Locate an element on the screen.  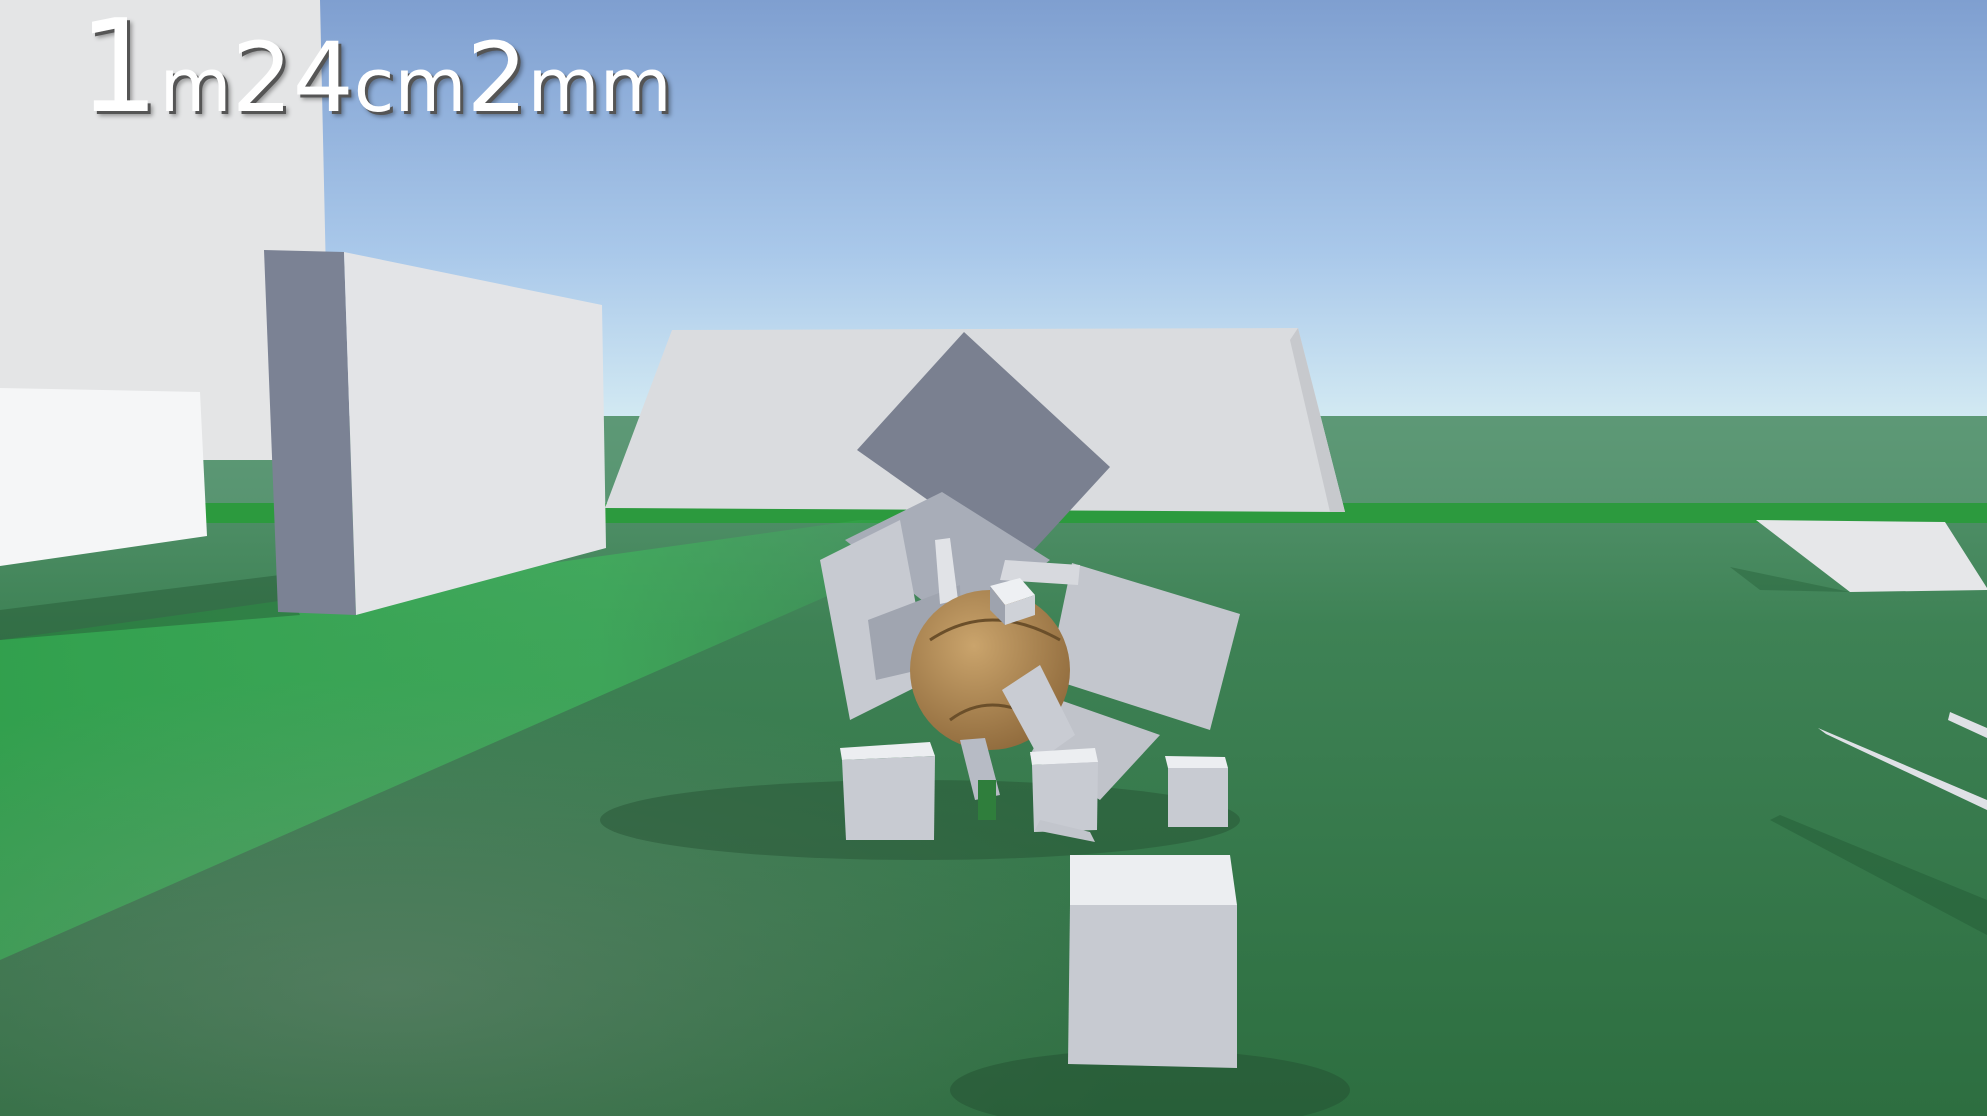
distance-centimeters: 24 is located at coordinates (292, 78).